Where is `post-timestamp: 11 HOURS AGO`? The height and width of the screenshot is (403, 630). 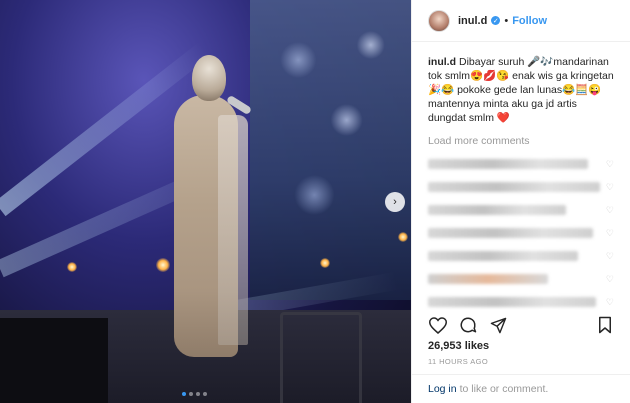 post-timestamp: 11 HOURS AGO is located at coordinates (458, 361).